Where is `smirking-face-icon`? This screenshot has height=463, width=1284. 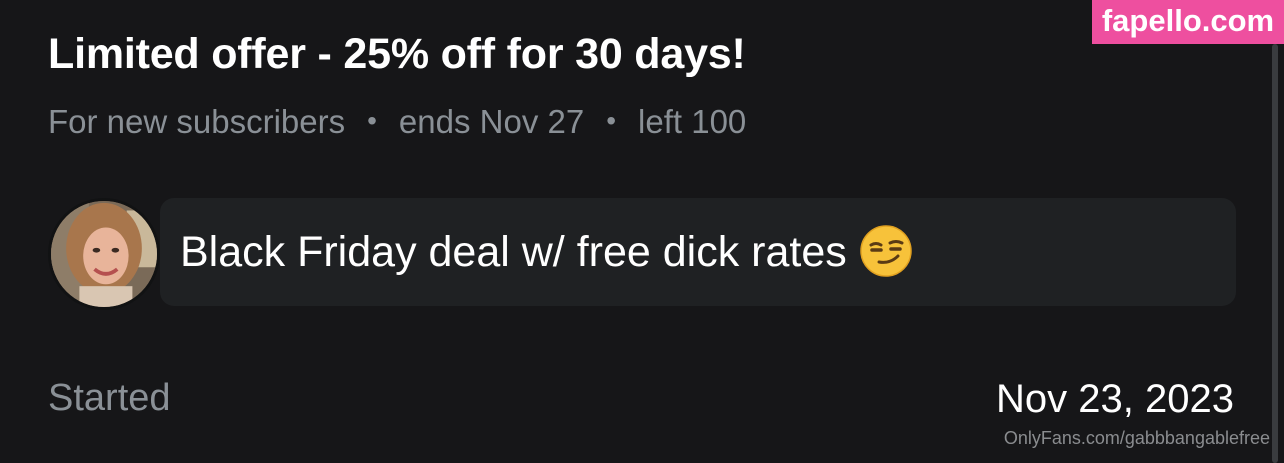
smirking-face-icon is located at coordinates (886, 251).